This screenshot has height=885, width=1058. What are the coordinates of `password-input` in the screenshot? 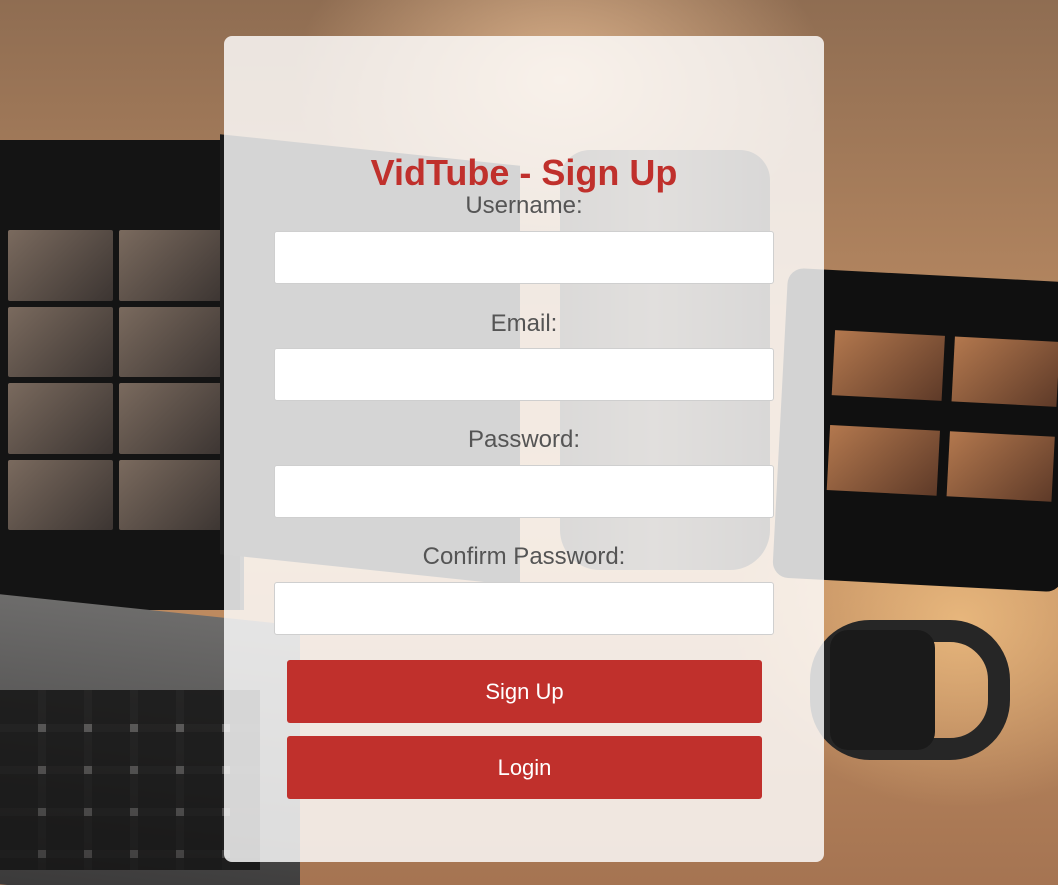 It's located at (524, 491).